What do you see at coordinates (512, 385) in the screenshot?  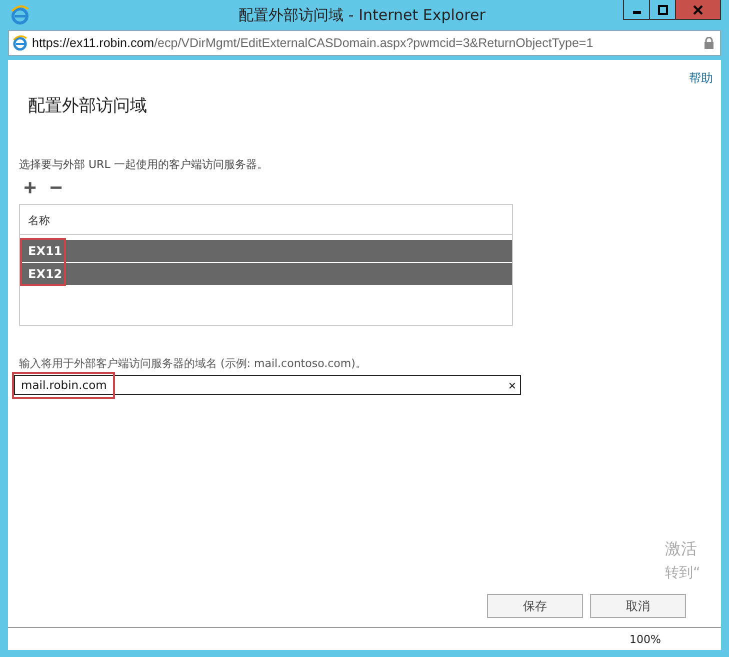 I see `clear-button: ×` at bounding box center [512, 385].